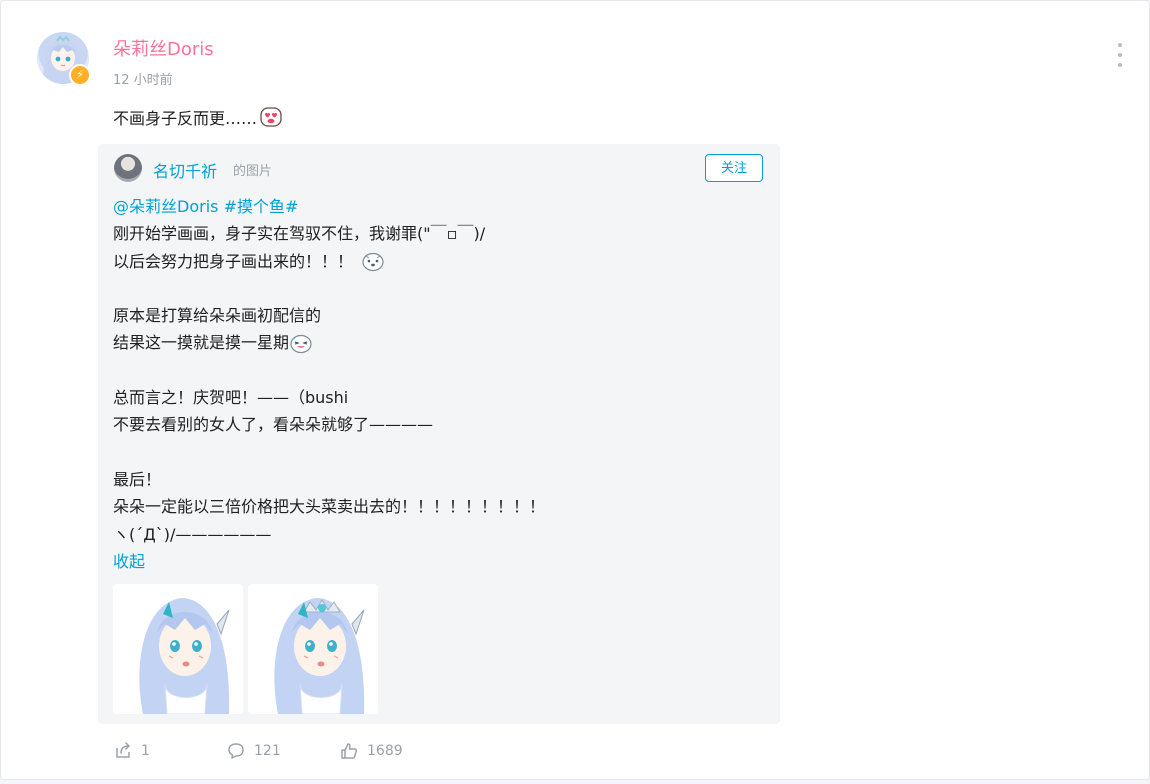 The image size is (1150, 784). What do you see at coordinates (245, 649) in the screenshot?
I see `image-gallery` at bounding box center [245, 649].